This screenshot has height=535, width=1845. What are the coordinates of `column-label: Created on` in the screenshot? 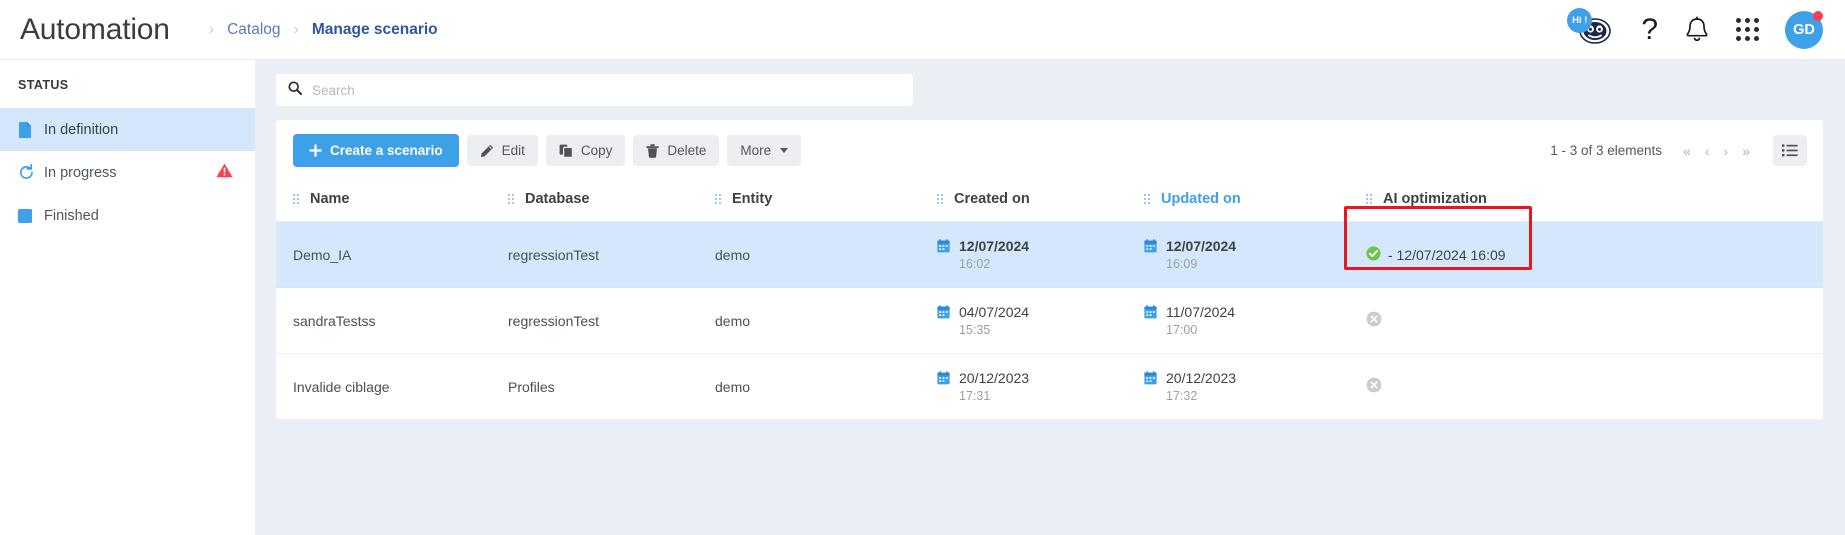 It's located at (992, 199).